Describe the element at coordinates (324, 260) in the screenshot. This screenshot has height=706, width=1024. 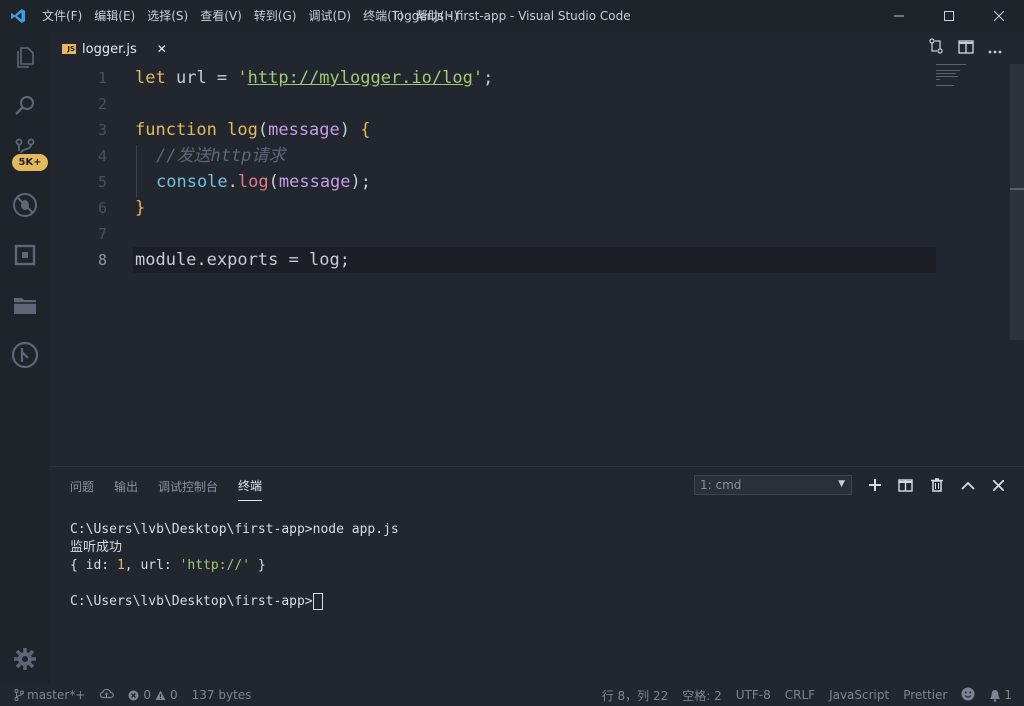
I see `identifier-token: log` at that location.